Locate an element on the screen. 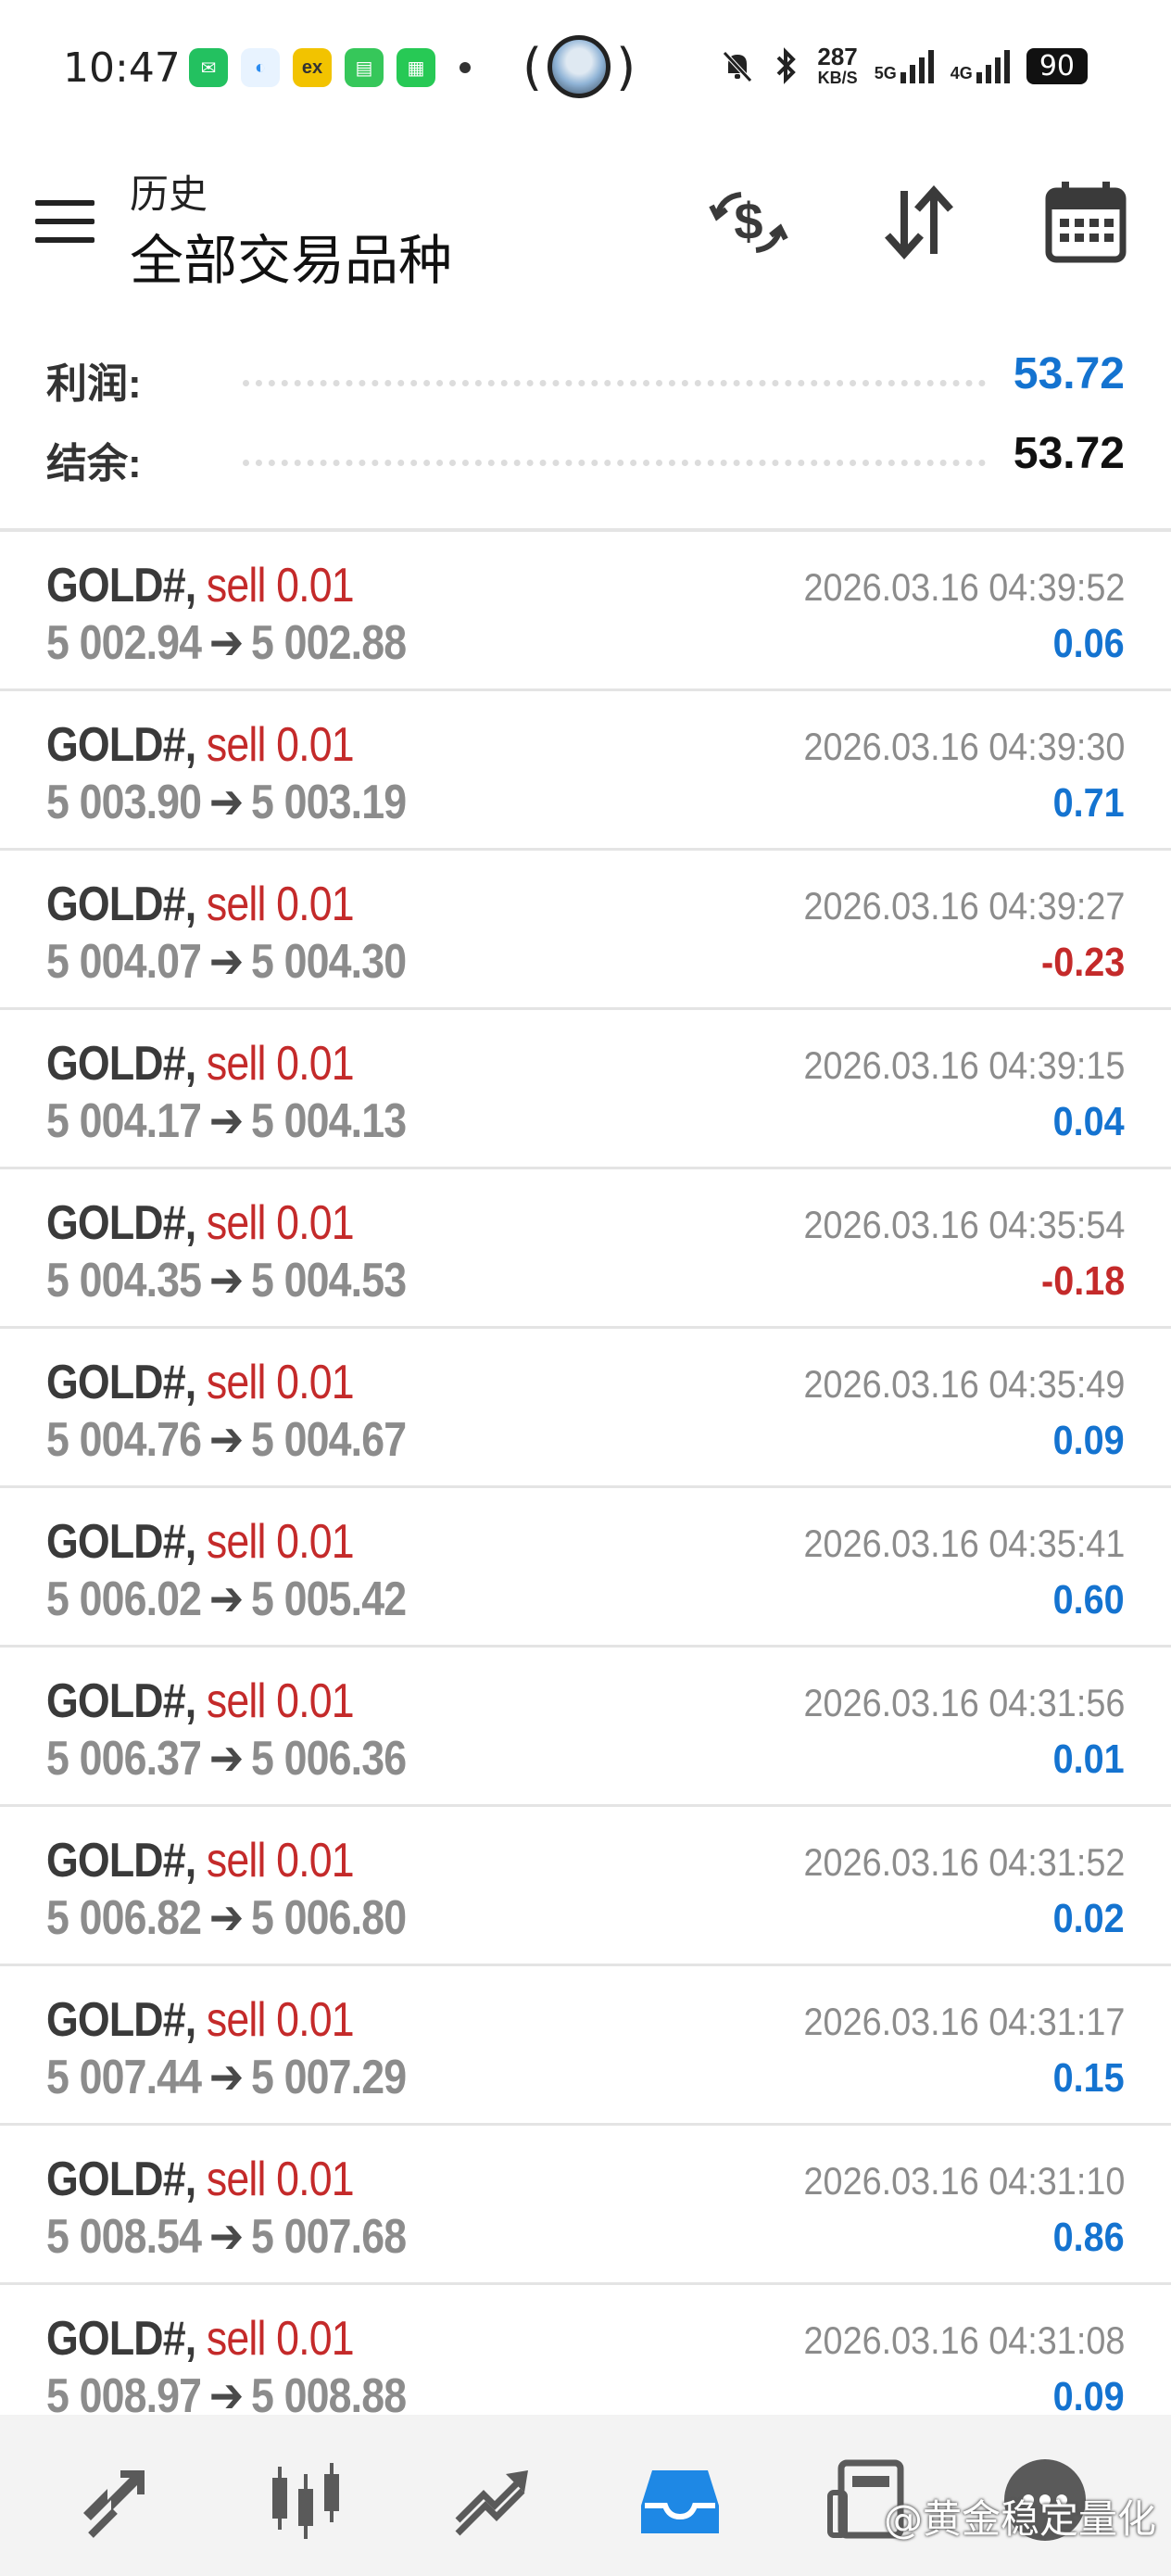  trade-time: 2026.03.16 04:39:15 is located at coordinates (964, 1065).